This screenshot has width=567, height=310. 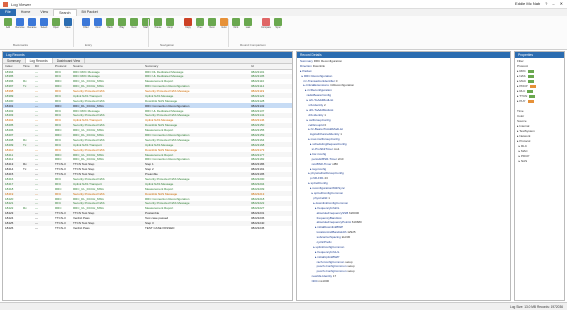 What do you see at coordinates (316, 163) in the screenshot?
I see `tree-node-key: retxBSR-Timer` at bounding box center [316, 163].